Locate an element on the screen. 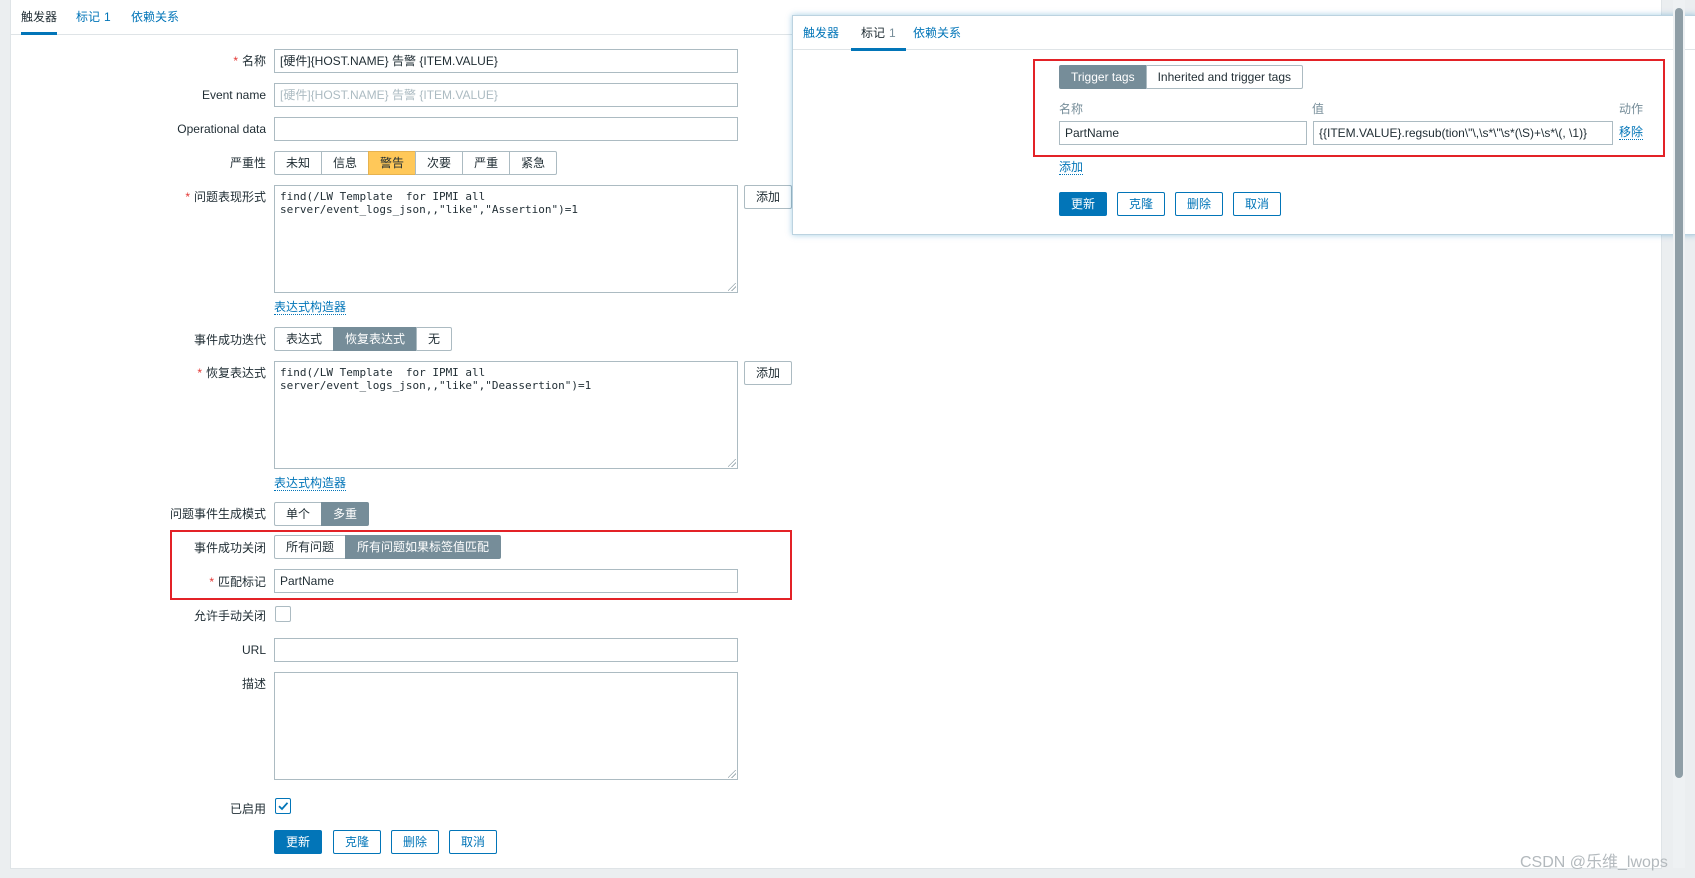  tab-dependencies: 依赖关系 is located at coordinates (155, 16).